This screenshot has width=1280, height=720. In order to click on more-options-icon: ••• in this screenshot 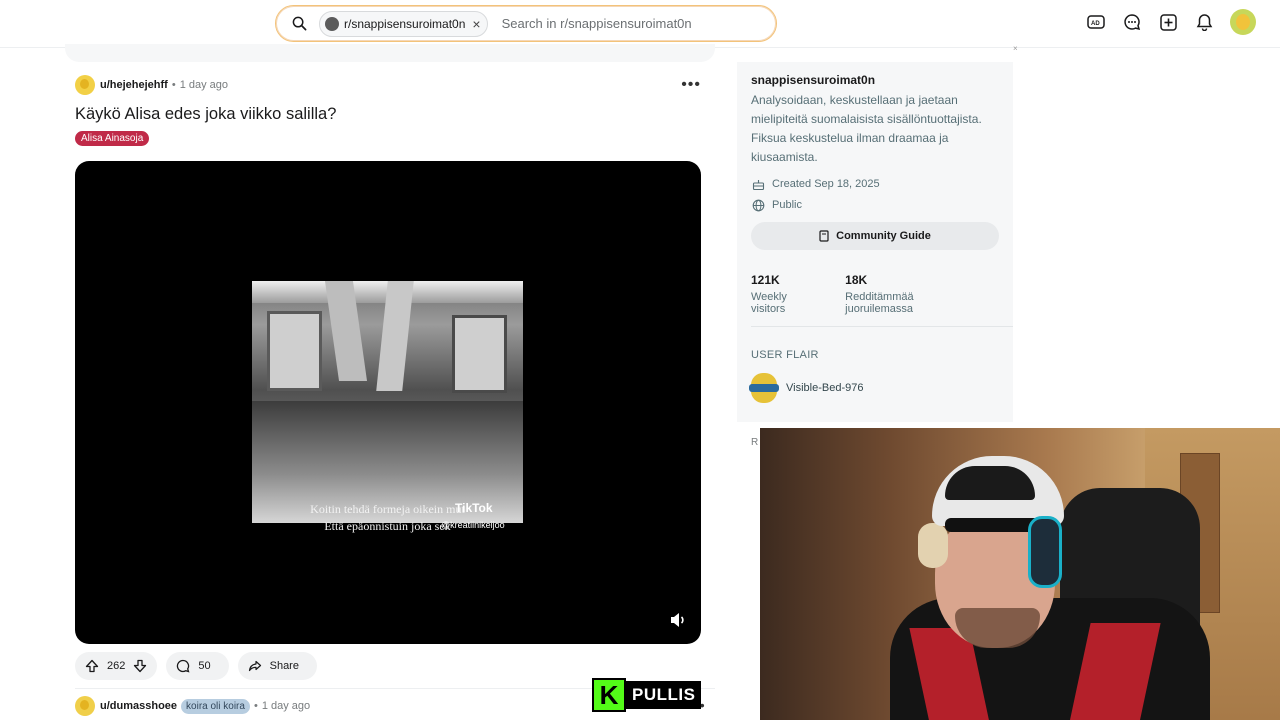, I will do `click(691, 85)`.